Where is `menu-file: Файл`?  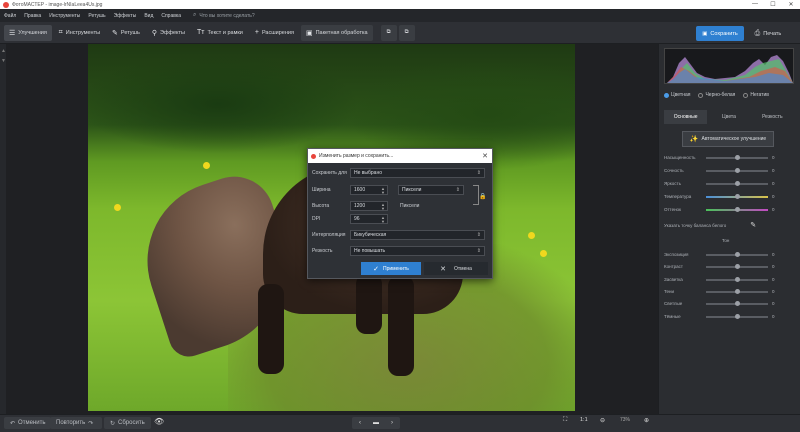 menu-file: Файл is located at coordinates (10, 16).